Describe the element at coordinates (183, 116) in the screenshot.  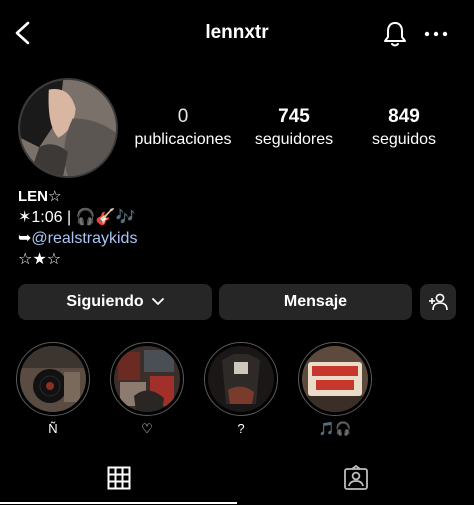
I see `stat-value: 0` at that location.